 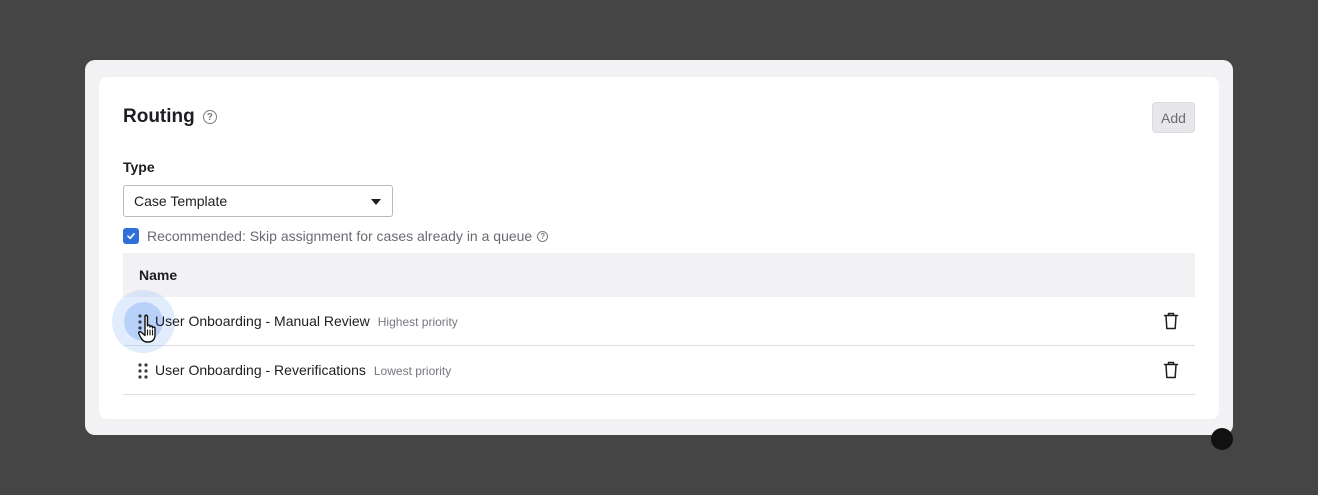 What do you see at coordinates (659, 275) in the screenshot?
I see `table-header: Name` at bounding box center [659, 275].